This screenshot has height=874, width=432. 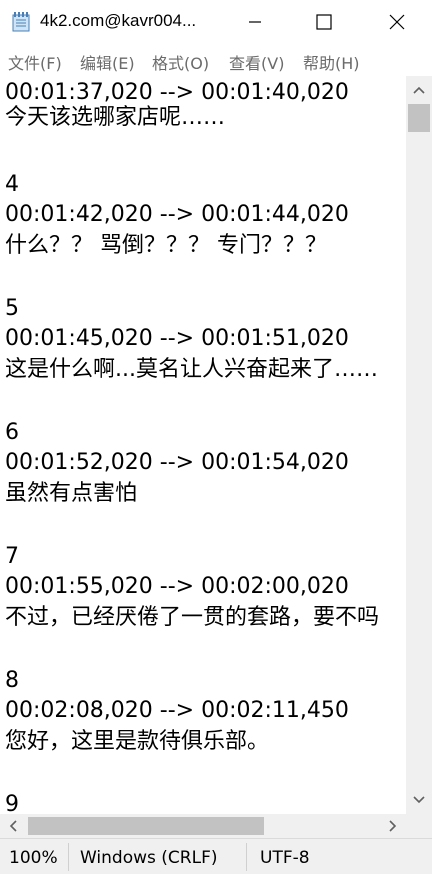 I want to click on horizontal-scrollbar, so click(x=203, y=826).